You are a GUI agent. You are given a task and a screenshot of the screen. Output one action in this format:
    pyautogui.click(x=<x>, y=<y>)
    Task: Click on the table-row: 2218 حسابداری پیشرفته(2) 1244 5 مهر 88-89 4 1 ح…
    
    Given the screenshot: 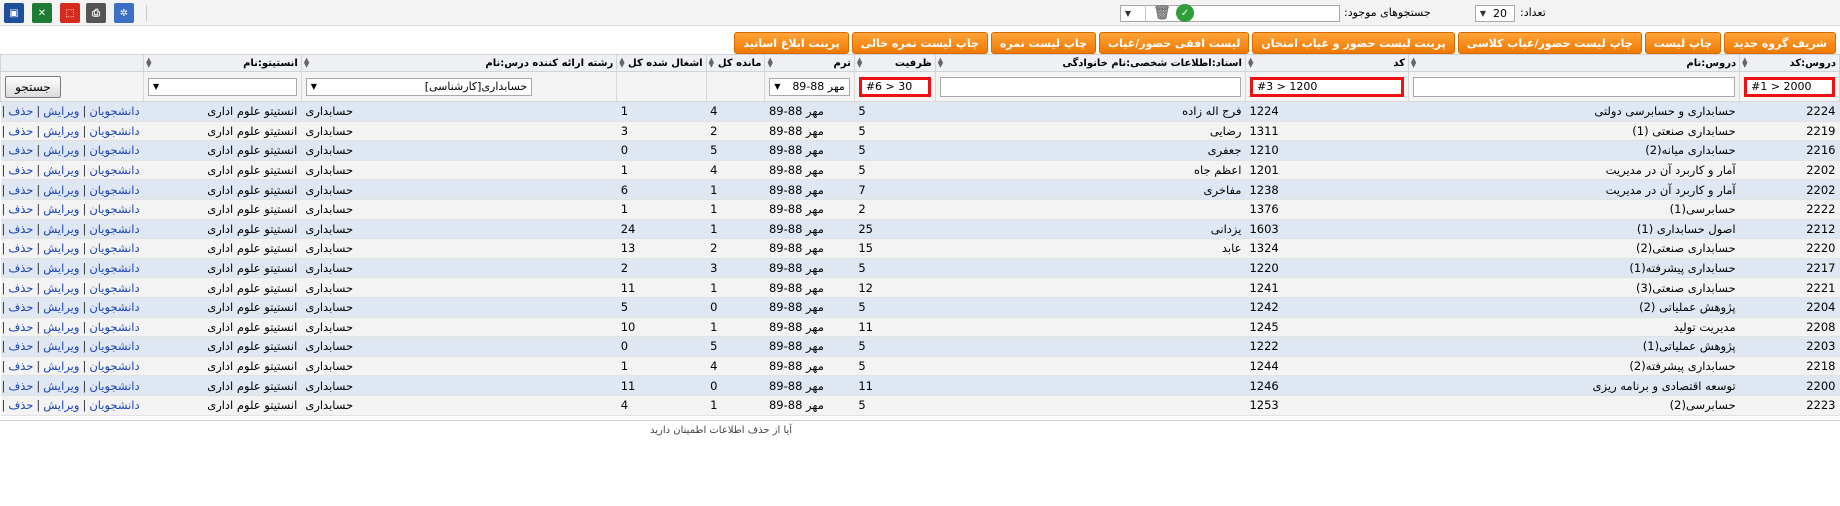 What is the action you would take?
    pyautogui.click(x=920, y=366)
    